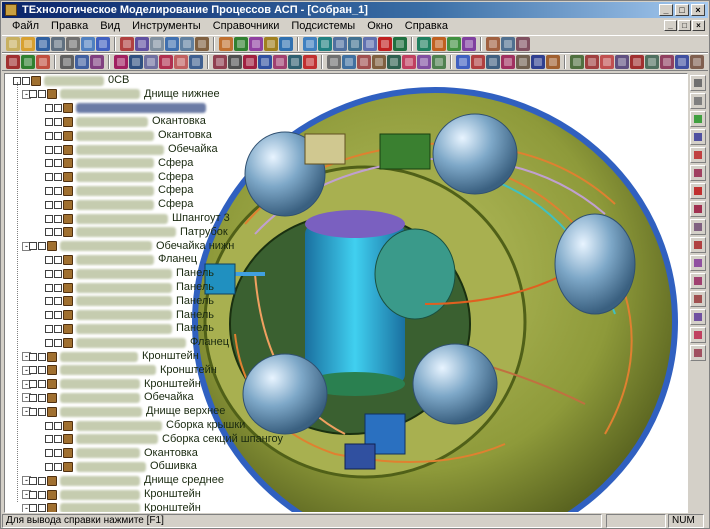 This screenshot has height=529, width=710. What do you see at coordinates (136, 62) in the screenshot?
I see `e-icon` at bounding box center [136, 62].